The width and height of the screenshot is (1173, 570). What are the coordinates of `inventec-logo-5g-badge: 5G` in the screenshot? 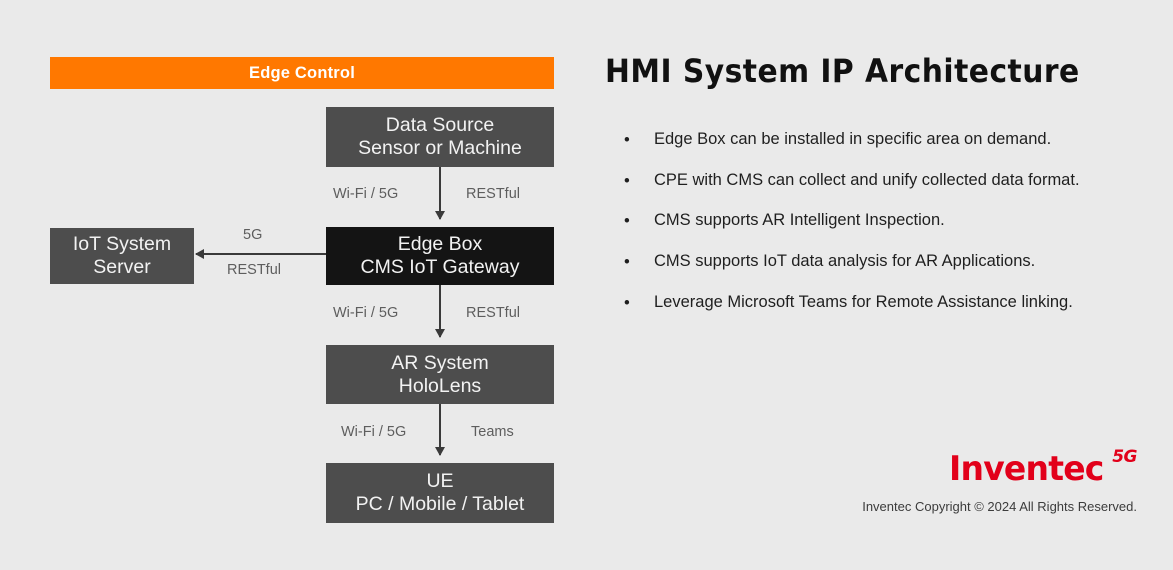 It's located at (1124, 457).